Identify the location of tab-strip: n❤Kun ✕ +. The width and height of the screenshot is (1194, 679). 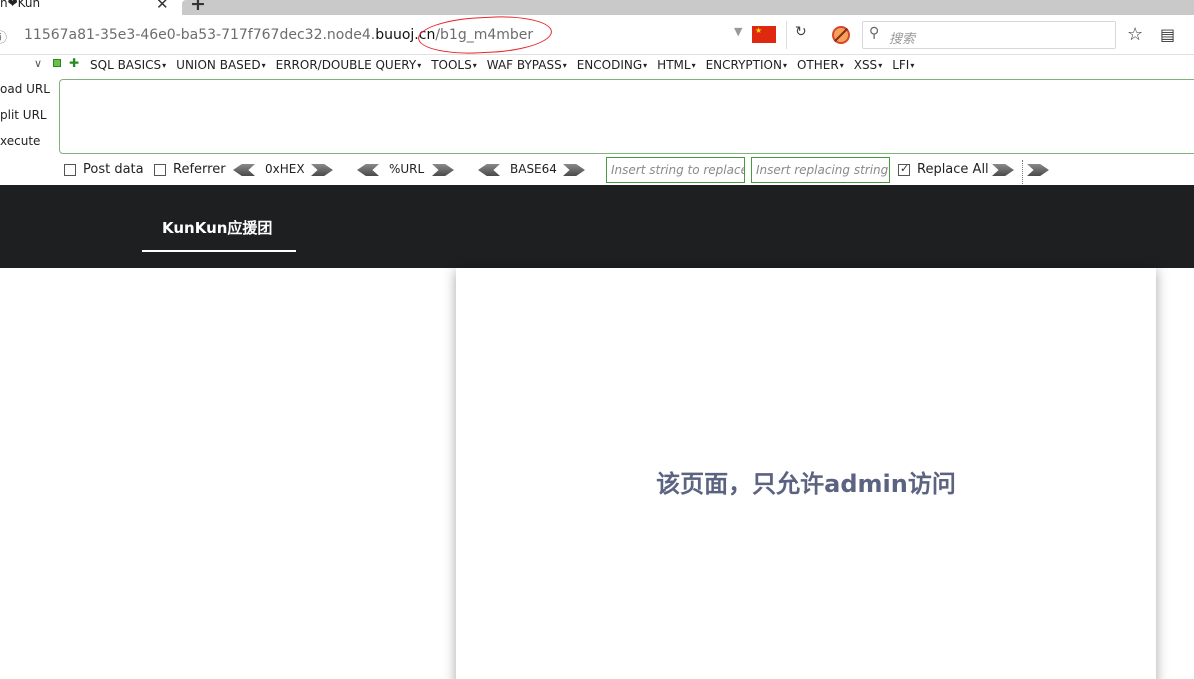
(597, 7).